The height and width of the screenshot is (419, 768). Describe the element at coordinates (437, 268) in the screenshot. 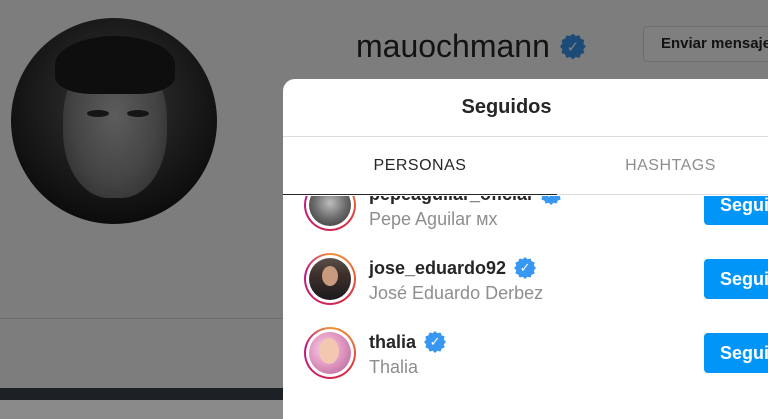

I see `account-username: jose_eduardo92` at that location.